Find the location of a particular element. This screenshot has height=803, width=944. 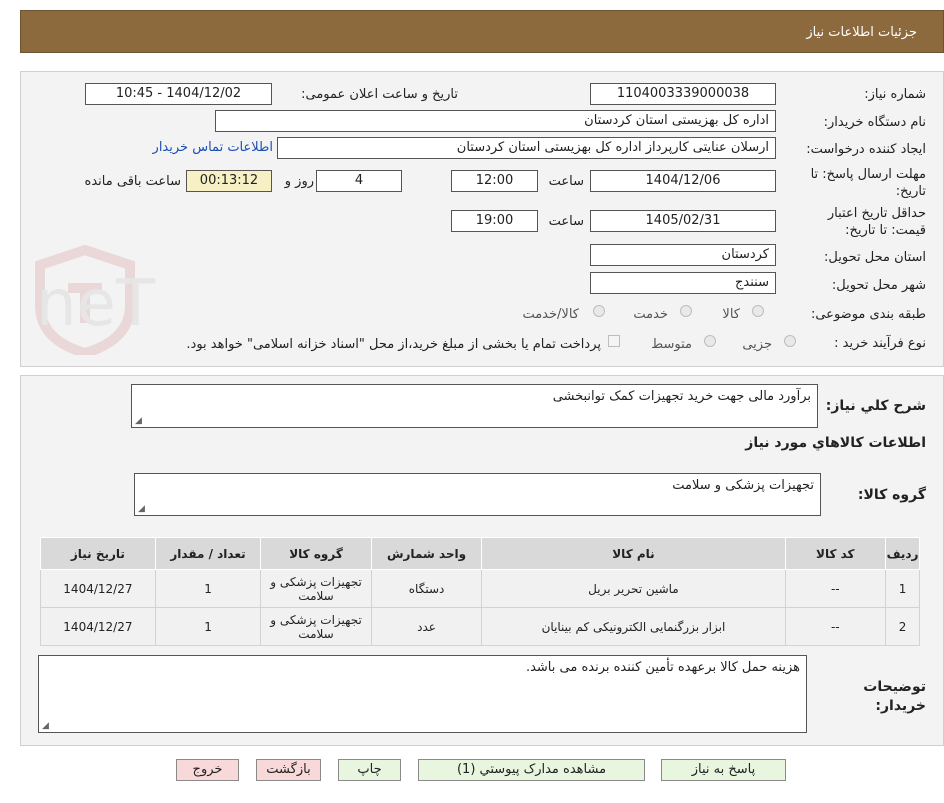

exit-button: خروج is located at coordinates (207, 770).